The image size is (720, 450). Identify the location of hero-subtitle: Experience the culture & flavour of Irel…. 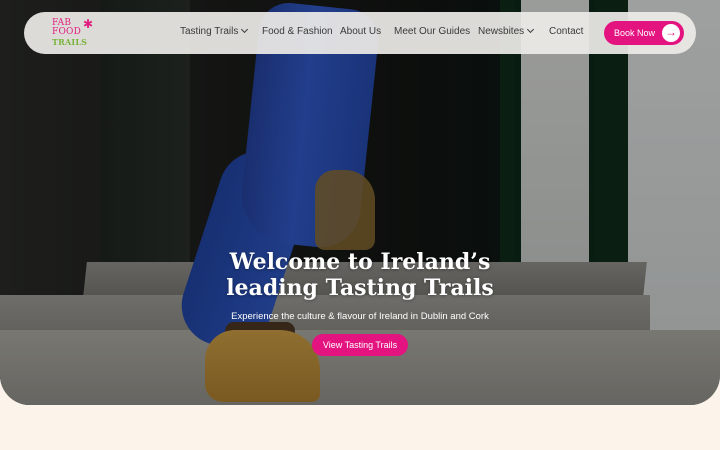
(360, 316).